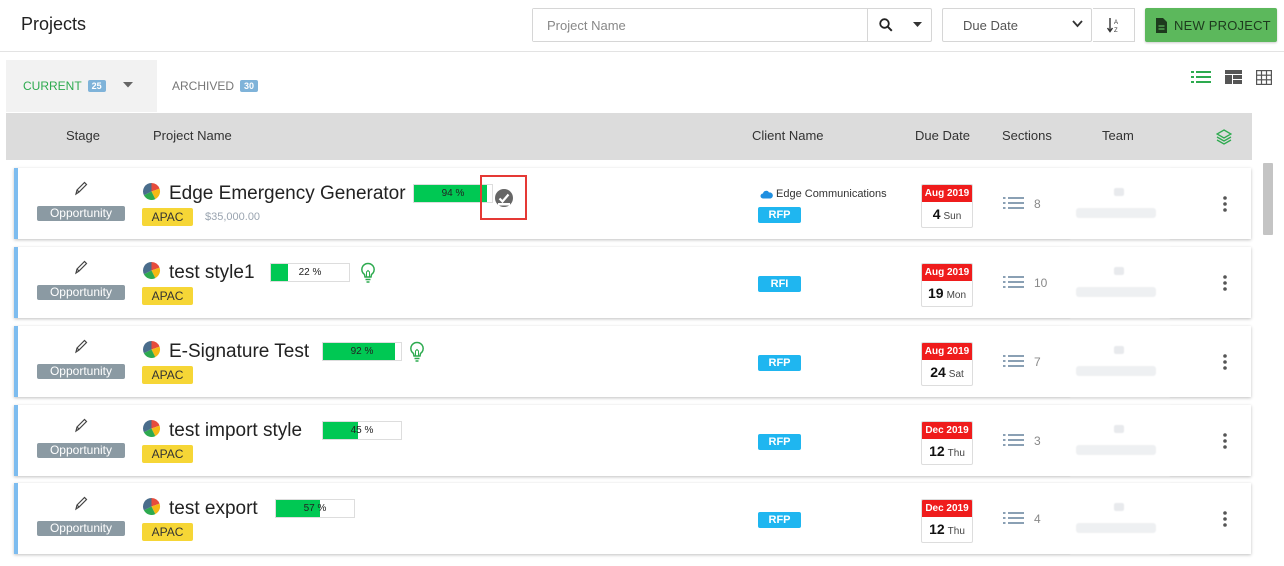 The image size is (1284, 566). Describe the element at coordinates (1037, 204) in the screenshot. I see `sections-count: 8` at that location.